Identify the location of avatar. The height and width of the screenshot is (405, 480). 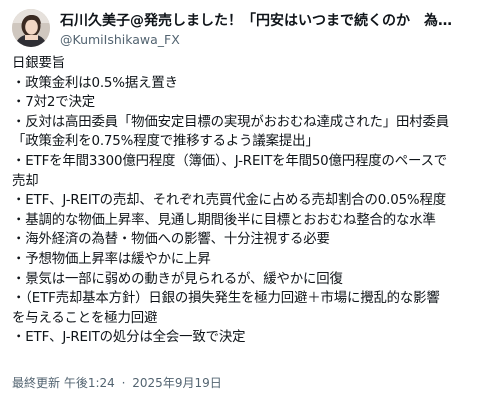
(31, 28).